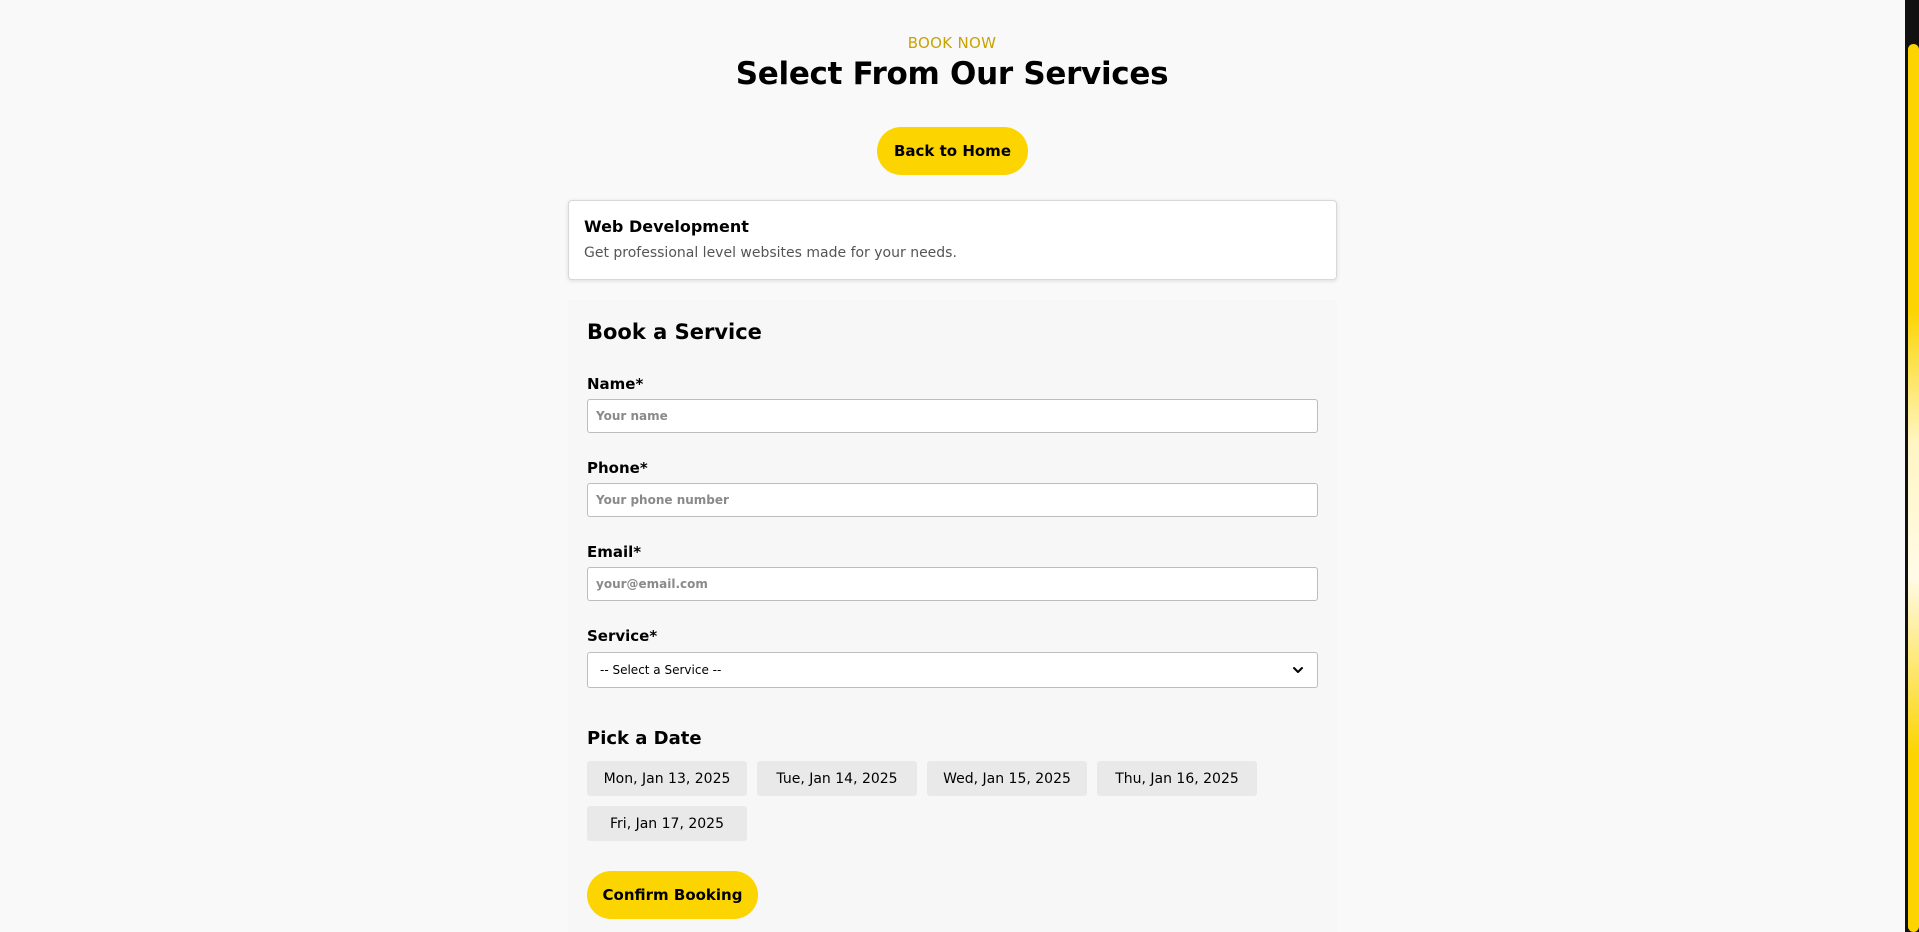 Image resolution: width=1919 pixels, height=932 pixels. Describe the element at coordinates (952, 74) in the screenshot. I see `page-title: Select From Our Services` at that location.